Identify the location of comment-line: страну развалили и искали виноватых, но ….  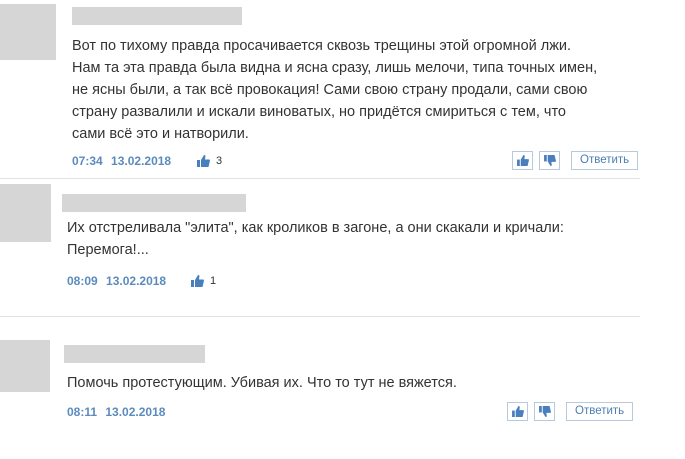
(319, 112).